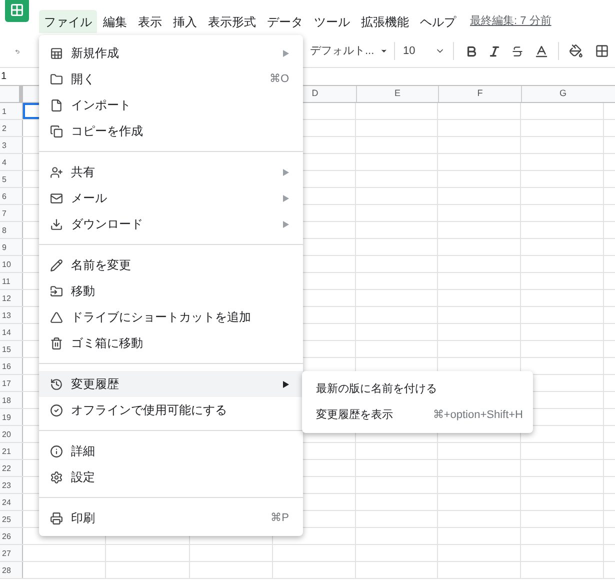 The width and height of the screenshot is (615, 583). What do you see at coordinates (56, 172) in the screenshot?
I see `add-person-icon` at bounding box center [56, 172].